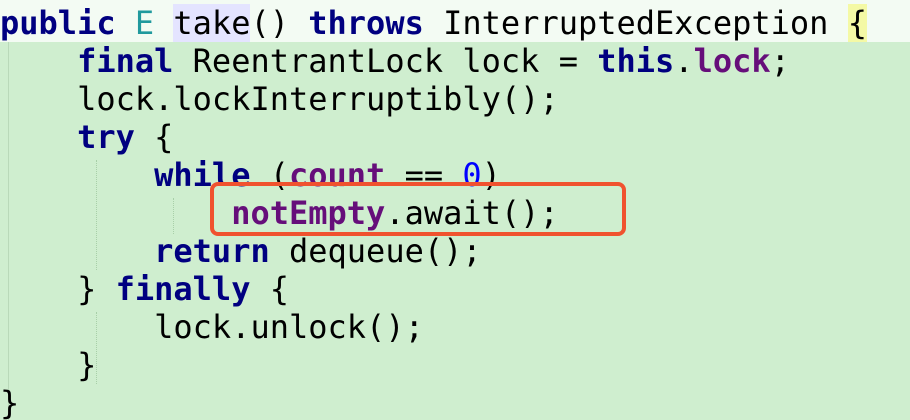 This screenshot has width=910, height=420. Describe the element at coordinates (279, 99) in the screenshot. I see `code-line-3: lock.lockInterruptibly();` at that location.